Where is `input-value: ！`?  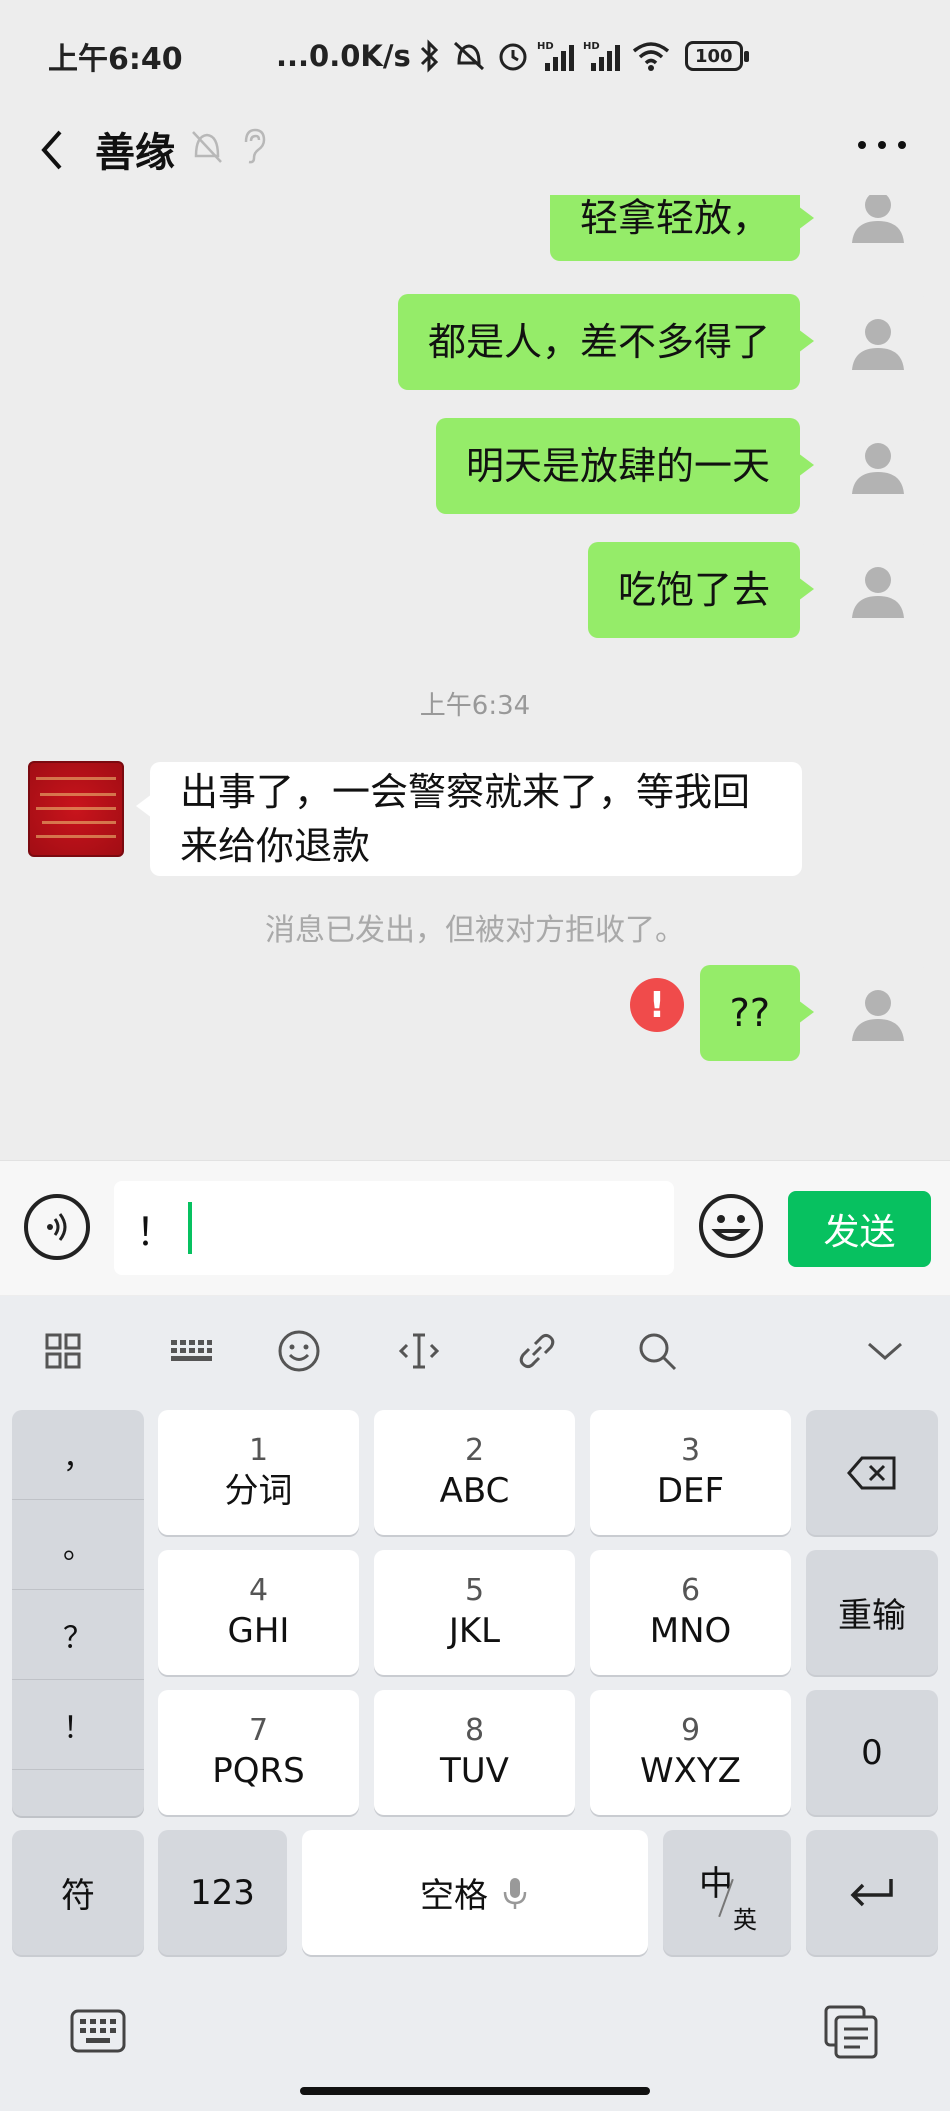
input-value: ！ is located at coordinates (155, 1231).